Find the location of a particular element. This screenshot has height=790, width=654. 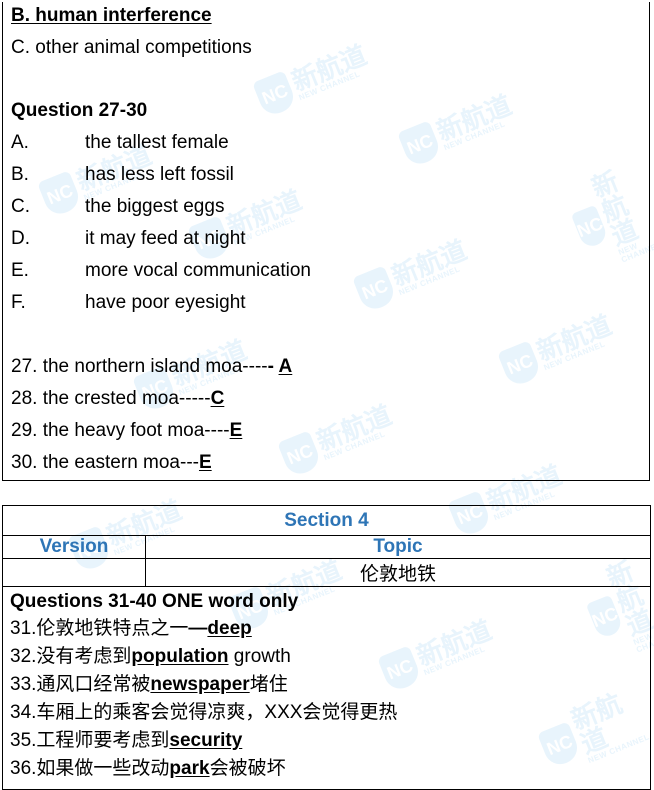

topic-value: 伦敦地铁 is located at coordinates (398, 572).